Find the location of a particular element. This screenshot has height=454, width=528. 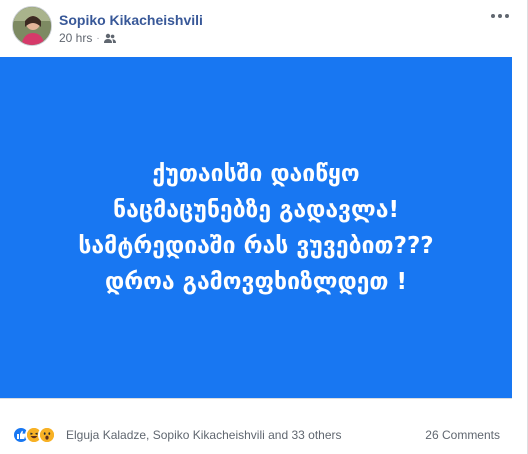

avatar-photo-icon is located at coordinates (32, 26).